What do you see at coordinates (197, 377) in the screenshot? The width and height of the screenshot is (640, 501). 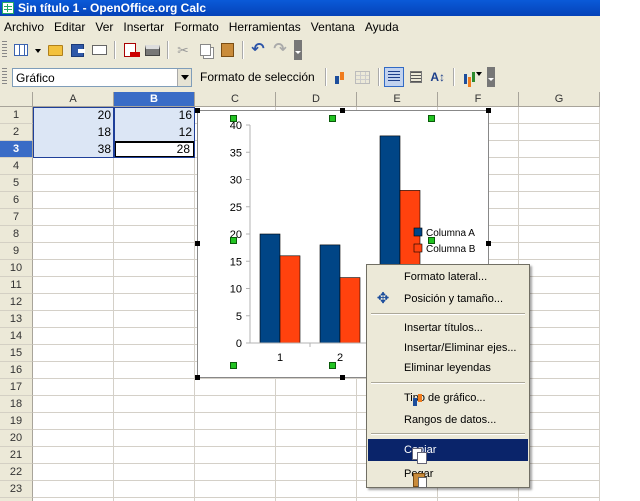 I see `resize-handle-sw` at bounding box center [197, 377].